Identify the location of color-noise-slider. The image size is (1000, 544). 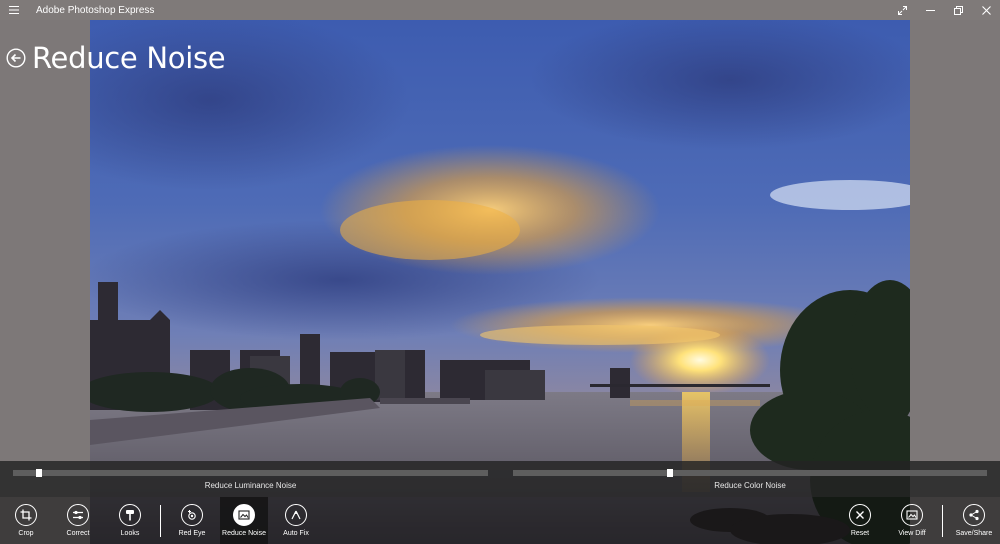
(750, 473).